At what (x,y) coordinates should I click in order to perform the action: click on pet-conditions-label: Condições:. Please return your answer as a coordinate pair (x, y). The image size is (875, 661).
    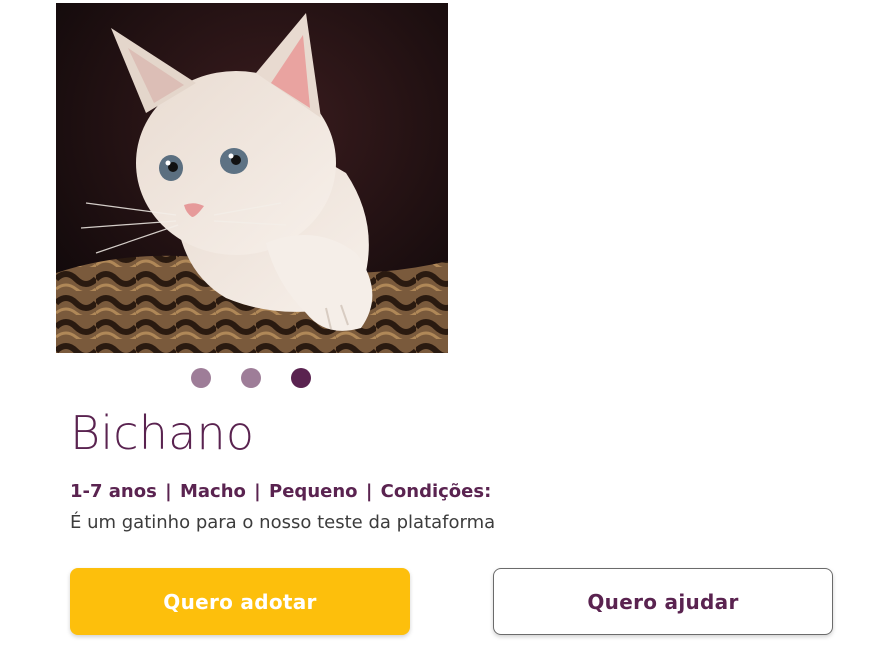
    Looking at the image, I should click on (436, 491).